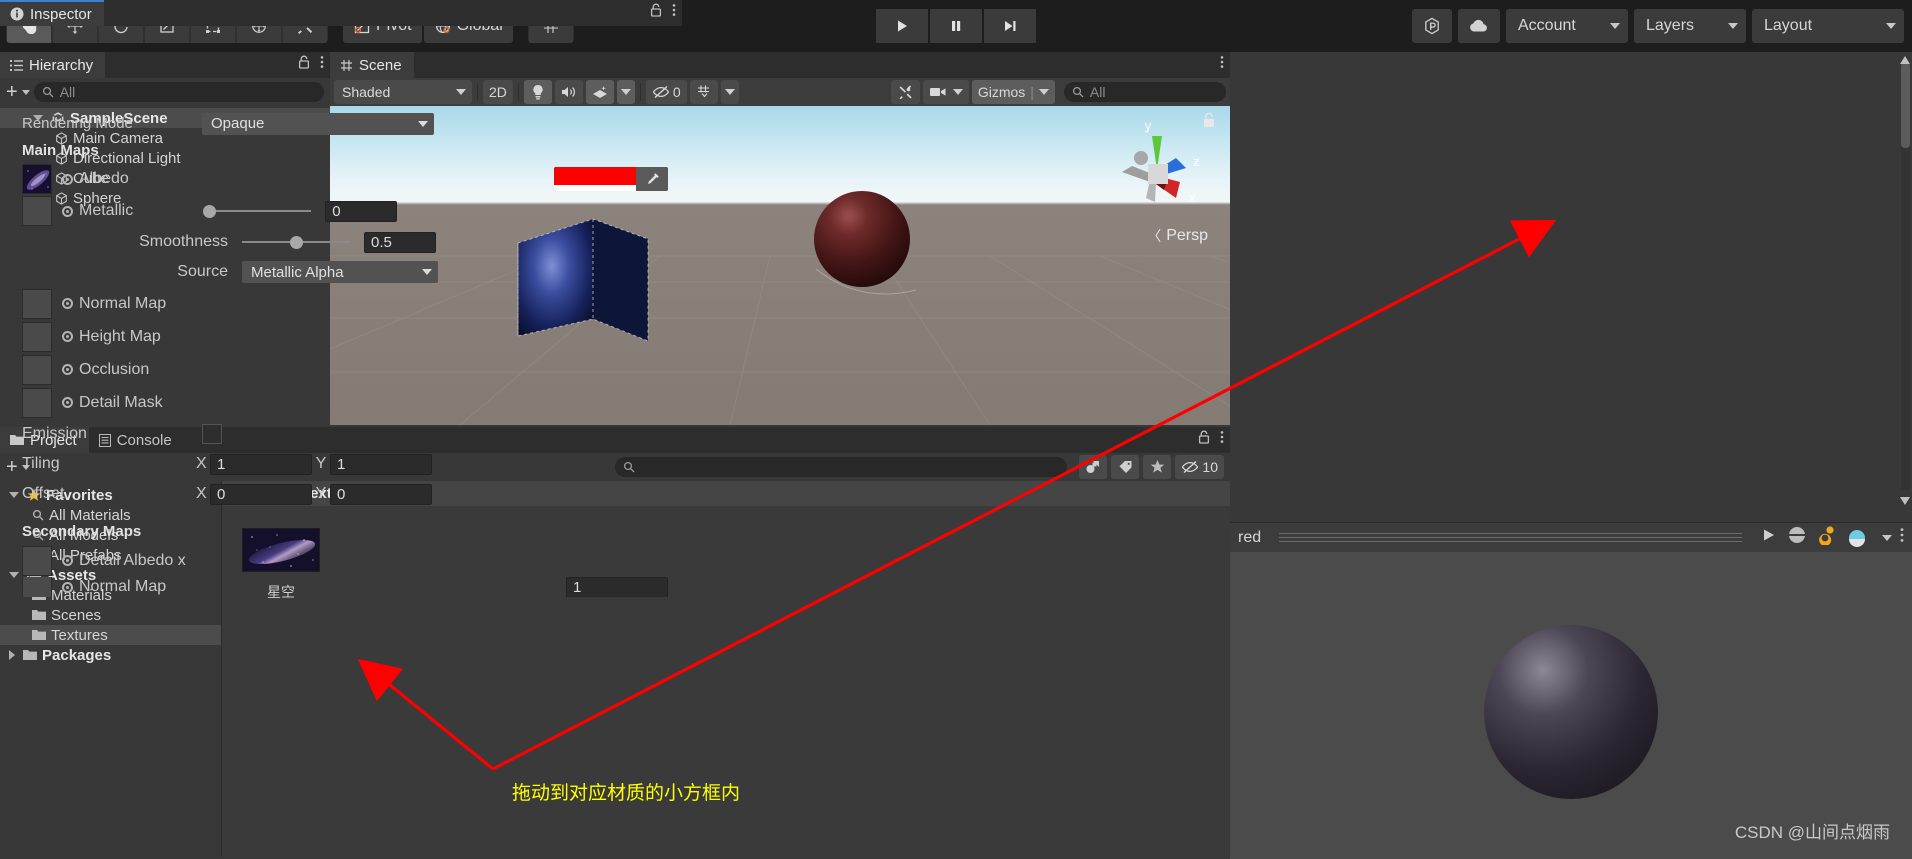 This screenshot has width=1912, height=859. What do you see at coordinates (1571, 705) in the screenshot?
I see `material-preview-area: CSDN @山间点烟雨` at bounding box center [1571, 705].